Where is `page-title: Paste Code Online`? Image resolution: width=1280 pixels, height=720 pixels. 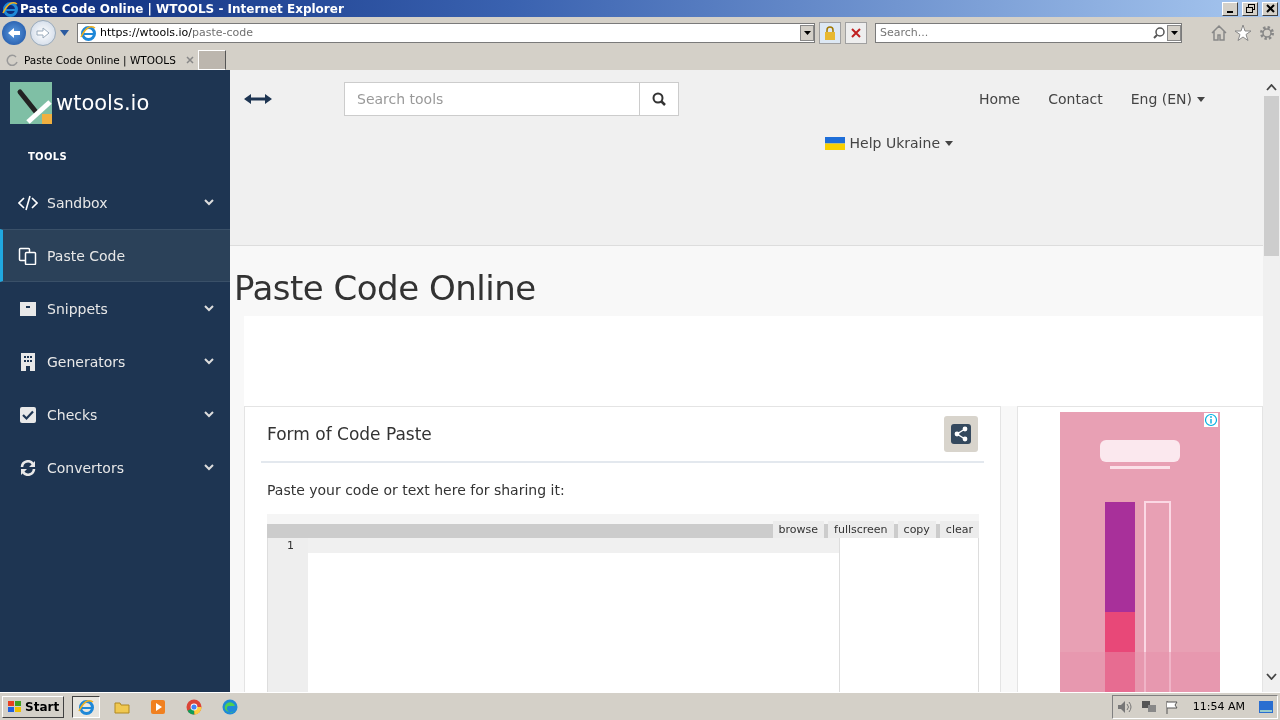 page-title: Paste Code Online is located at coordinates (385, 288).